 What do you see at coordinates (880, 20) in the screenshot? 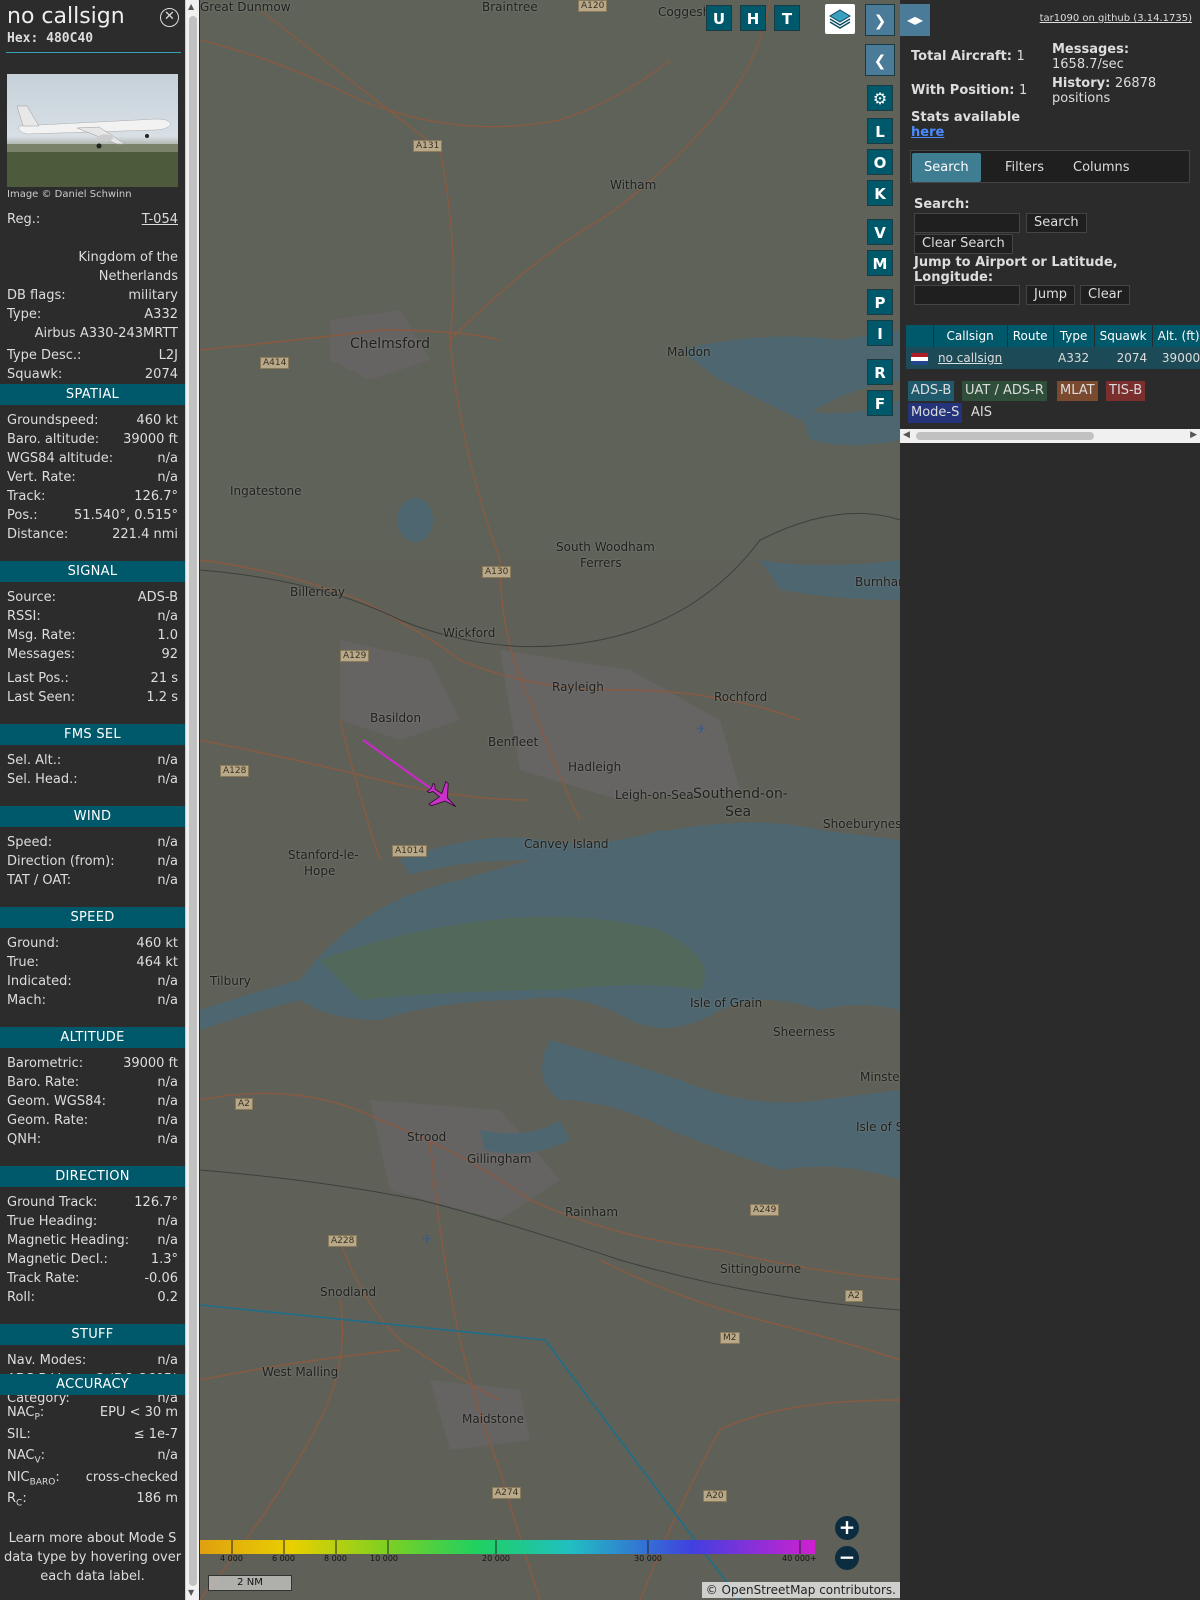
I see `next-panel-button: ❯` at bounding box center [880, 20].